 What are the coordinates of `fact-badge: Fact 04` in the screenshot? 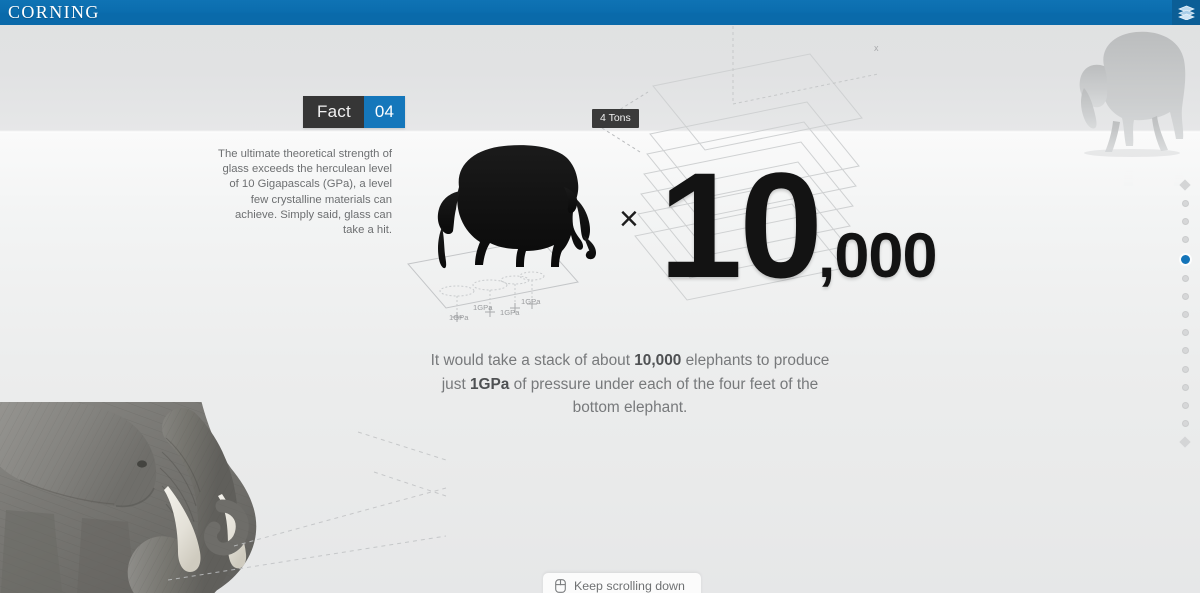 It's located at (354, 112).